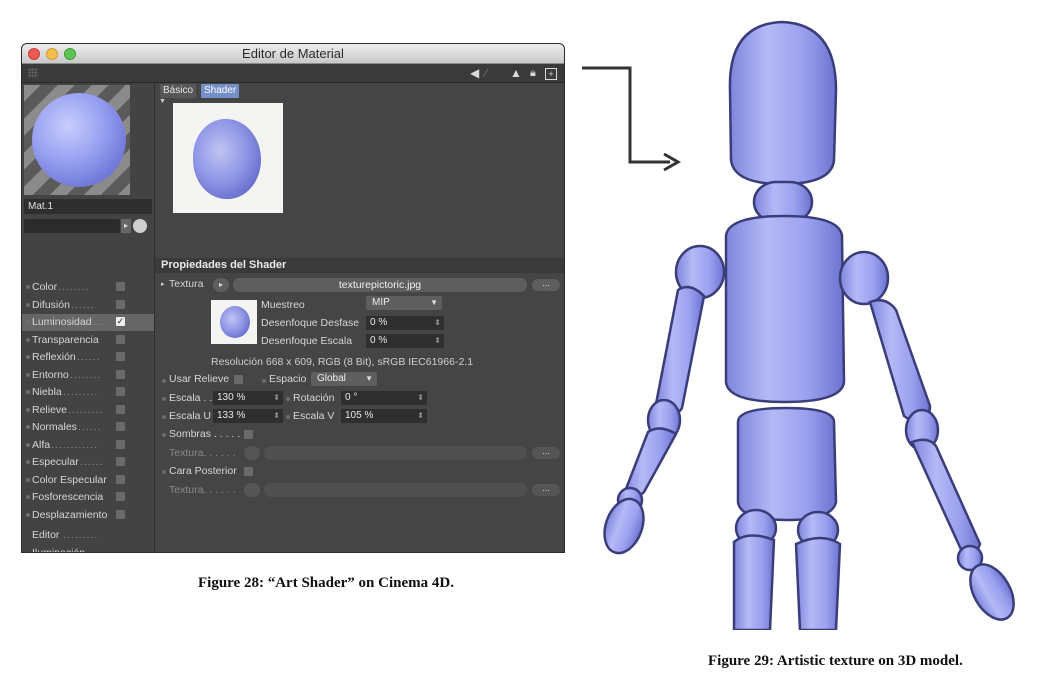 The height and width of the screenshot is (686, 1057). Describe the element at coordinates (248, 434) in the screenshot. I see `sombras-checkbox` at that location.